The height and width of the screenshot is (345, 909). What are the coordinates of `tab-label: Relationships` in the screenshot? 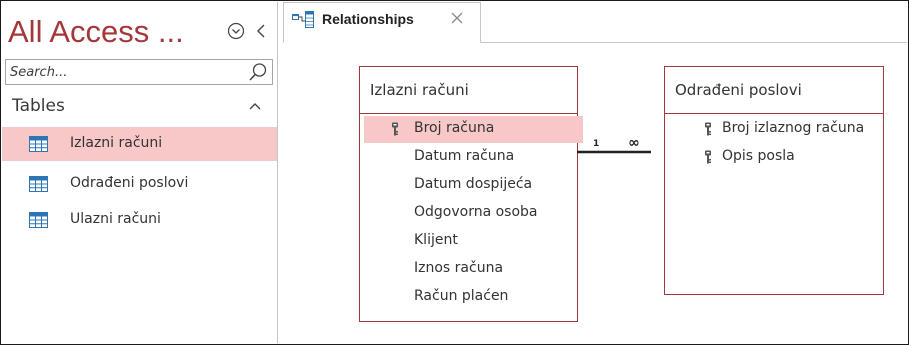 It's located at (368, 19).